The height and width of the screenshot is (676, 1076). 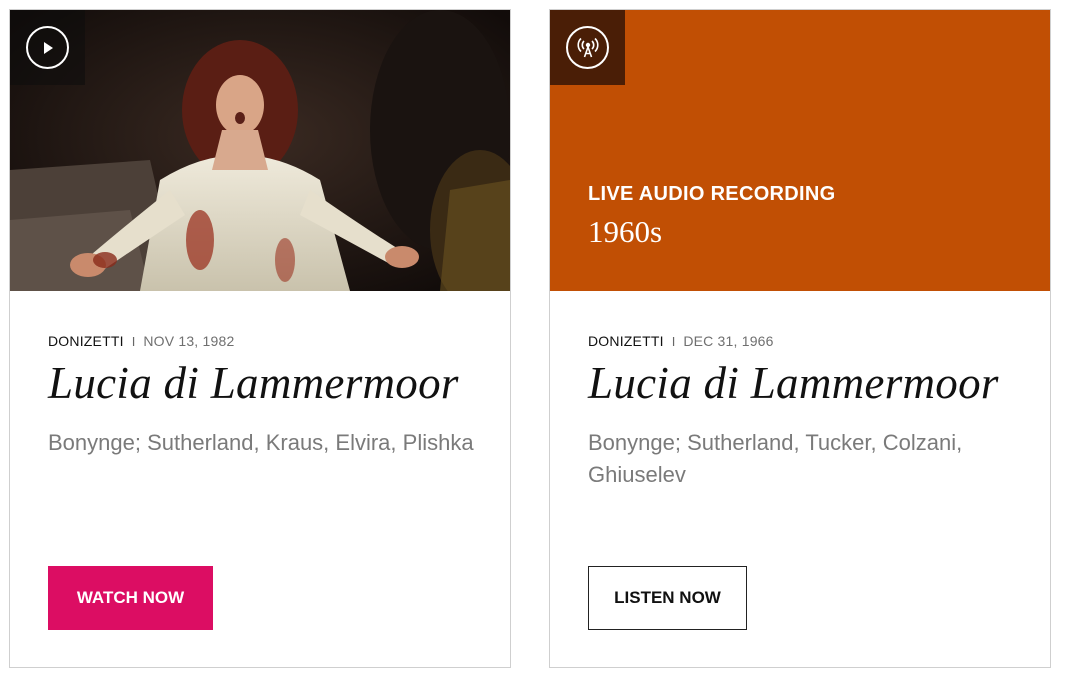 I want to click on listen-now-button: LISTEN NOW, so click(x=667, y=598).